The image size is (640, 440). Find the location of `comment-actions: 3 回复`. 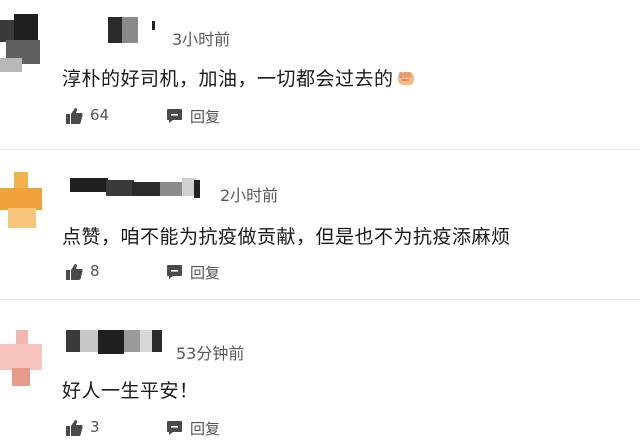

comment-actions: 3 回复 is located at coordinates (166, 429).